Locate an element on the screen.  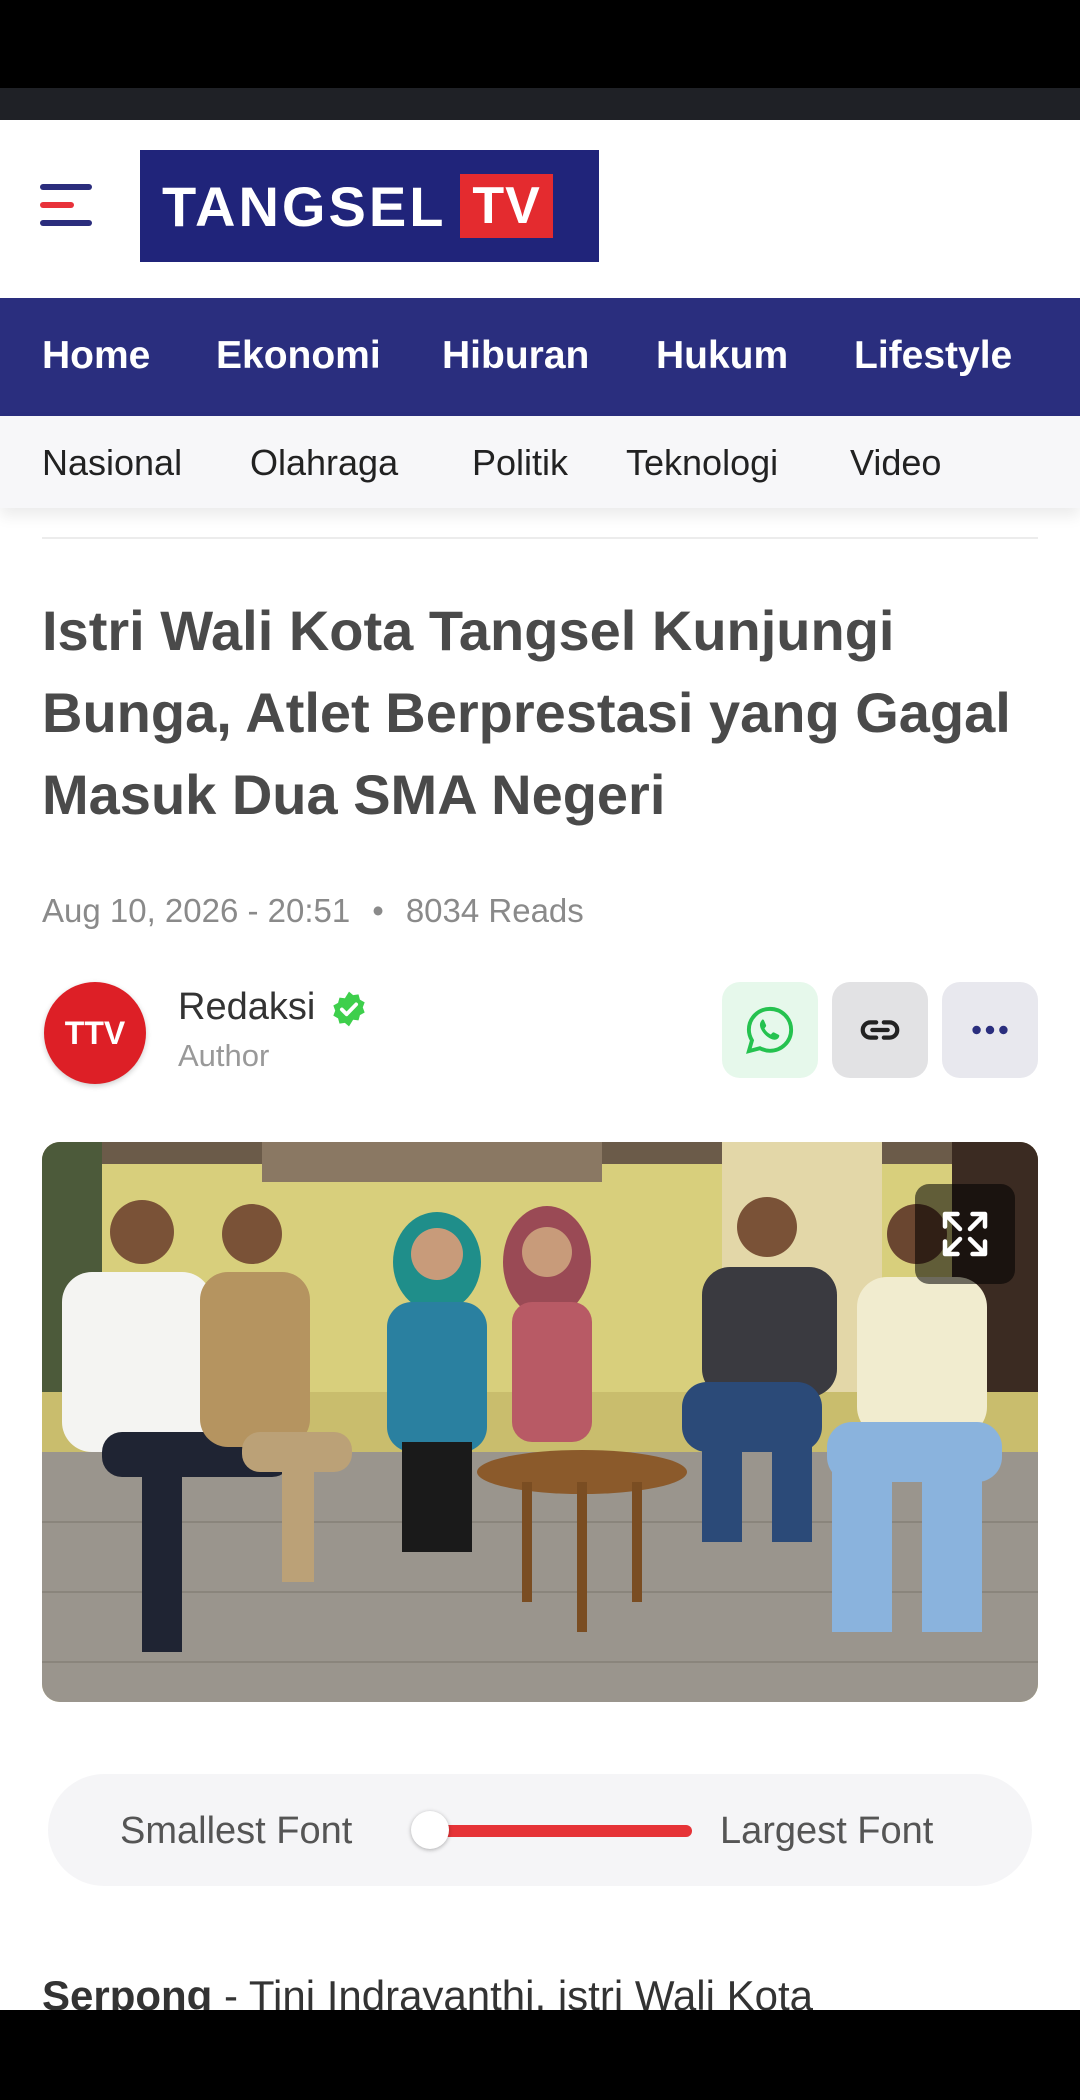
site-header: TANGSEL TV is located at coordinates (540, 209).